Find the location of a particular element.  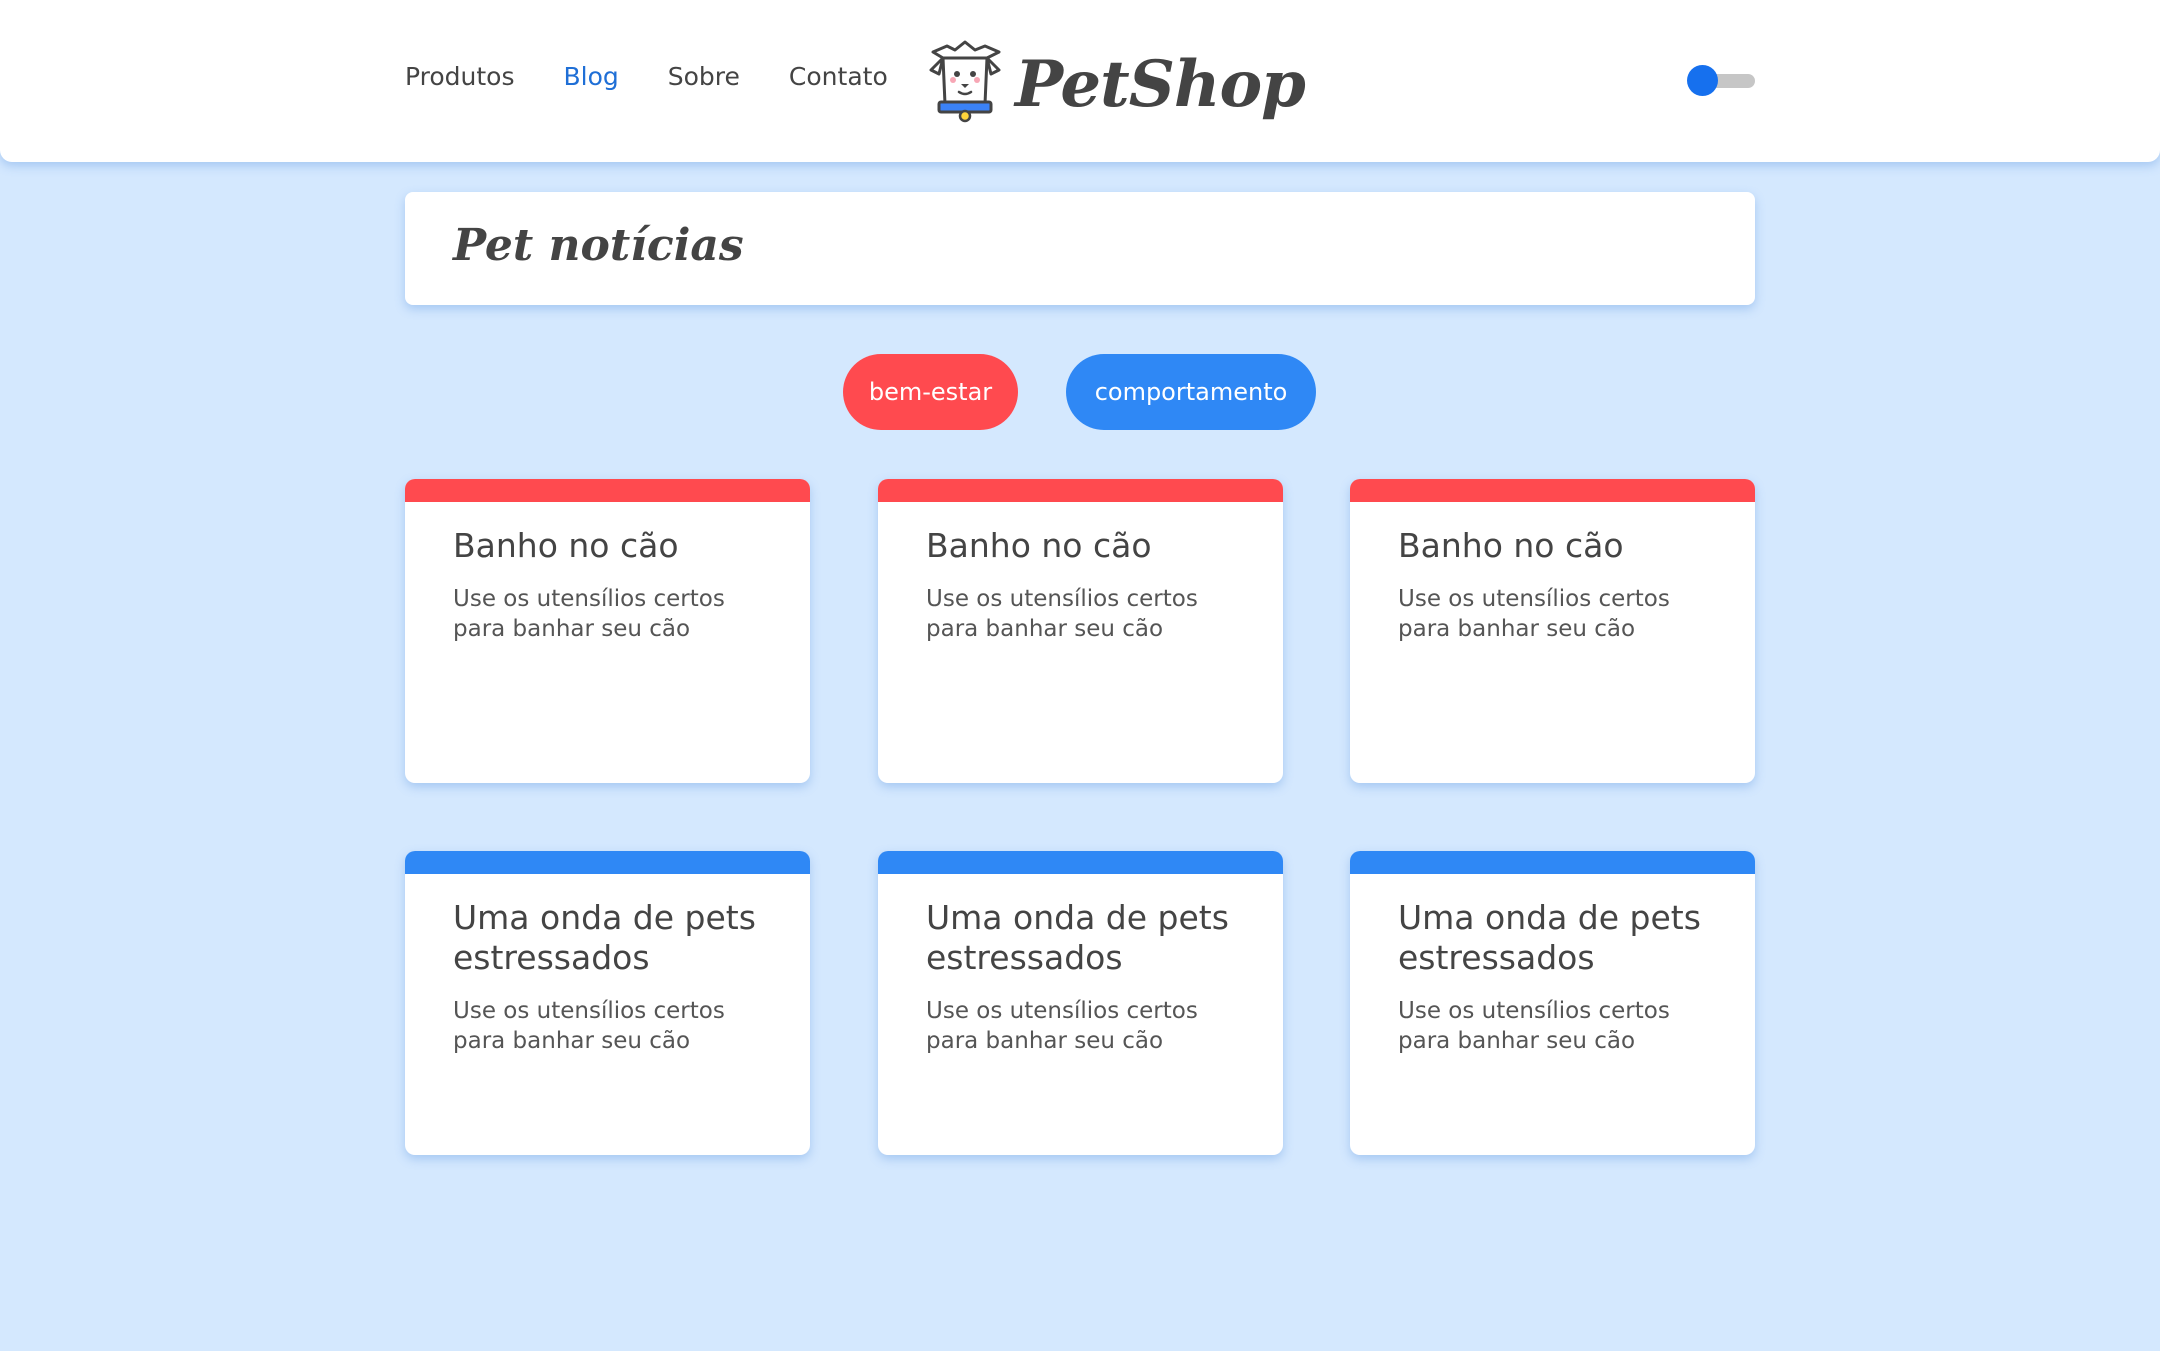

toggle-knob is located at coordinates (1702, 80).